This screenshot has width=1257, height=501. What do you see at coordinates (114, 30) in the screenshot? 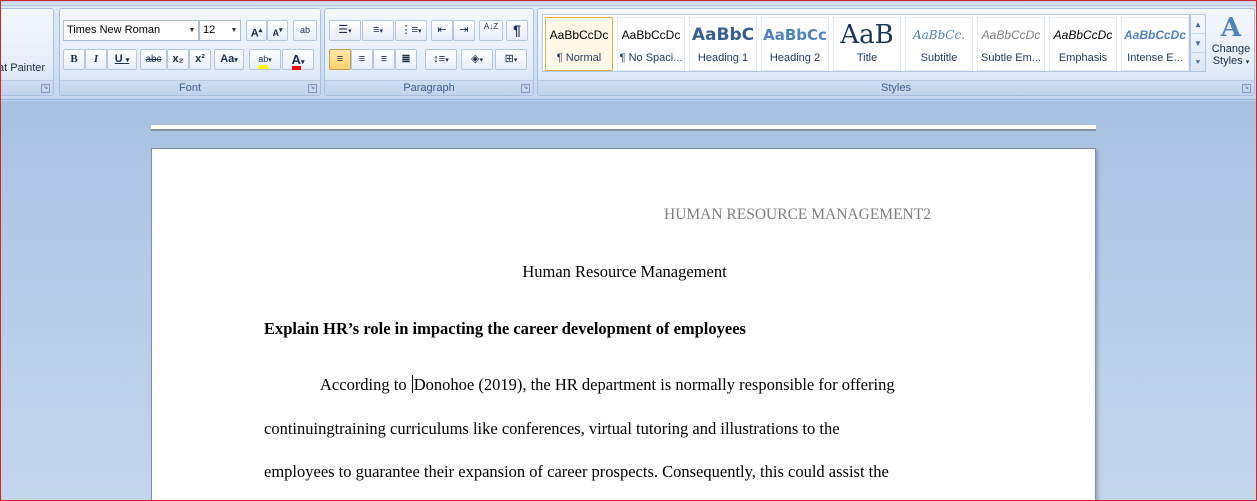
I see `font-name-value: Times New Roman` at bounding box center [114, 30].